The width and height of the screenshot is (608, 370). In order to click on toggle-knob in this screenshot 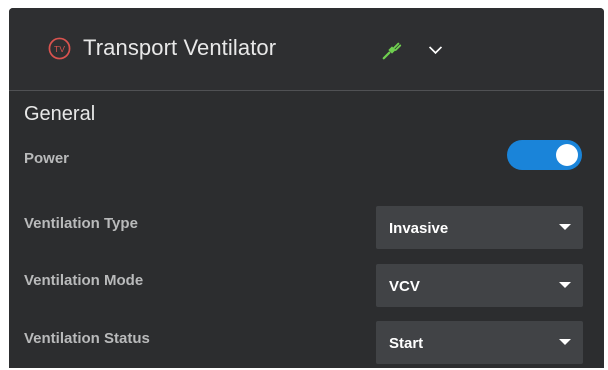, I will do `click(567, 155)`.